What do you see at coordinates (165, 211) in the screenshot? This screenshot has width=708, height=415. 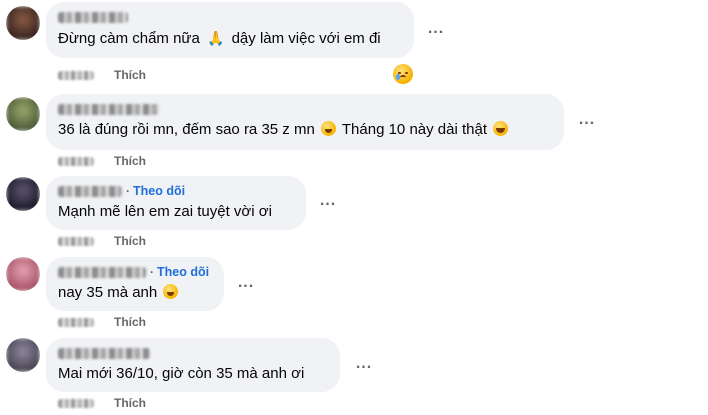 I see `comment-text: Mạnh mẽ lên em zai tuyệt vời ơi` at bounding box center [165, 211].